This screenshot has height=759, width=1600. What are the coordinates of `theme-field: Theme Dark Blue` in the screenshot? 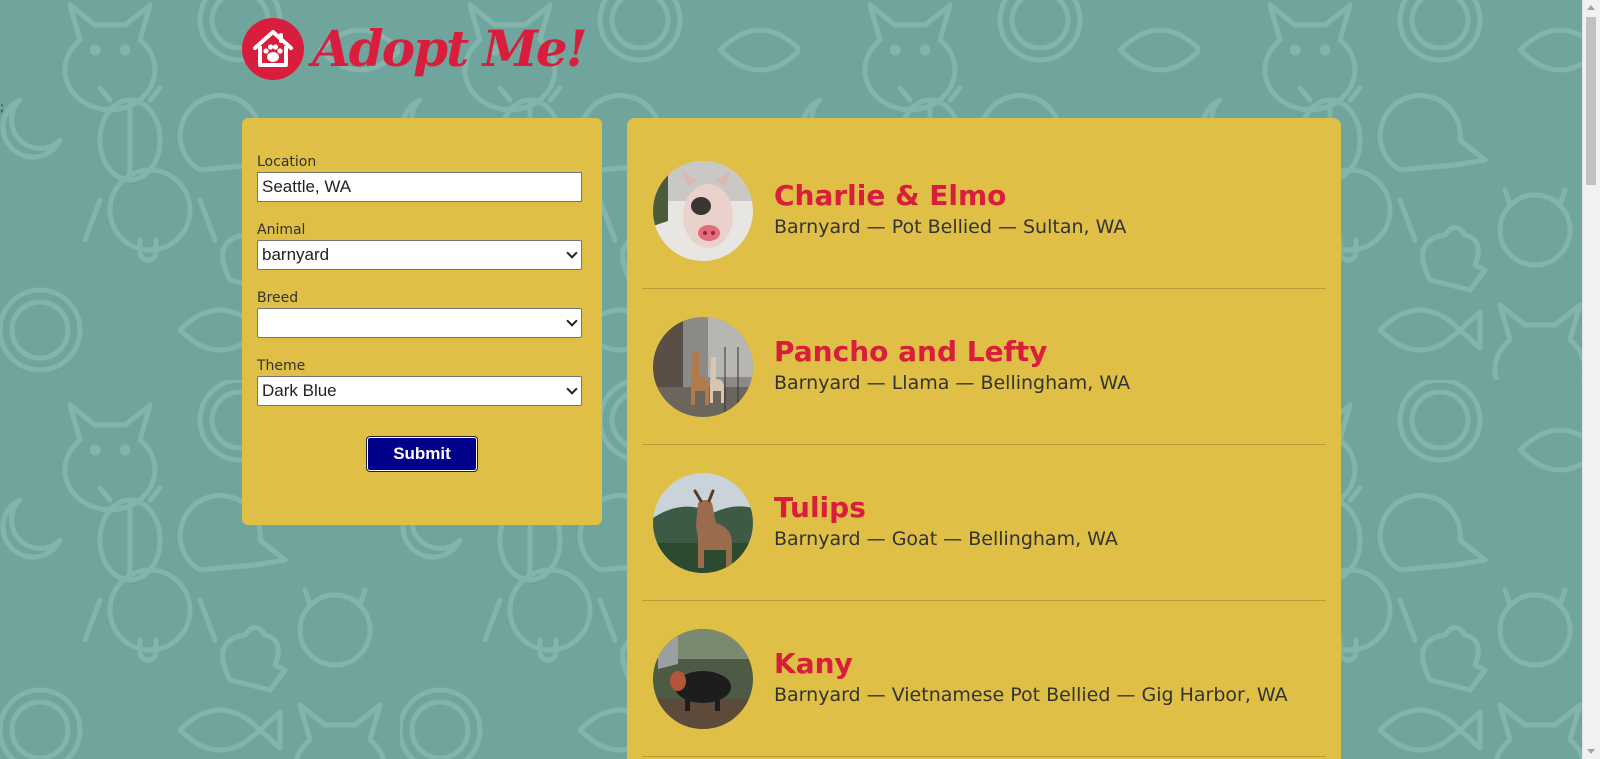 It's located at (422, 382).